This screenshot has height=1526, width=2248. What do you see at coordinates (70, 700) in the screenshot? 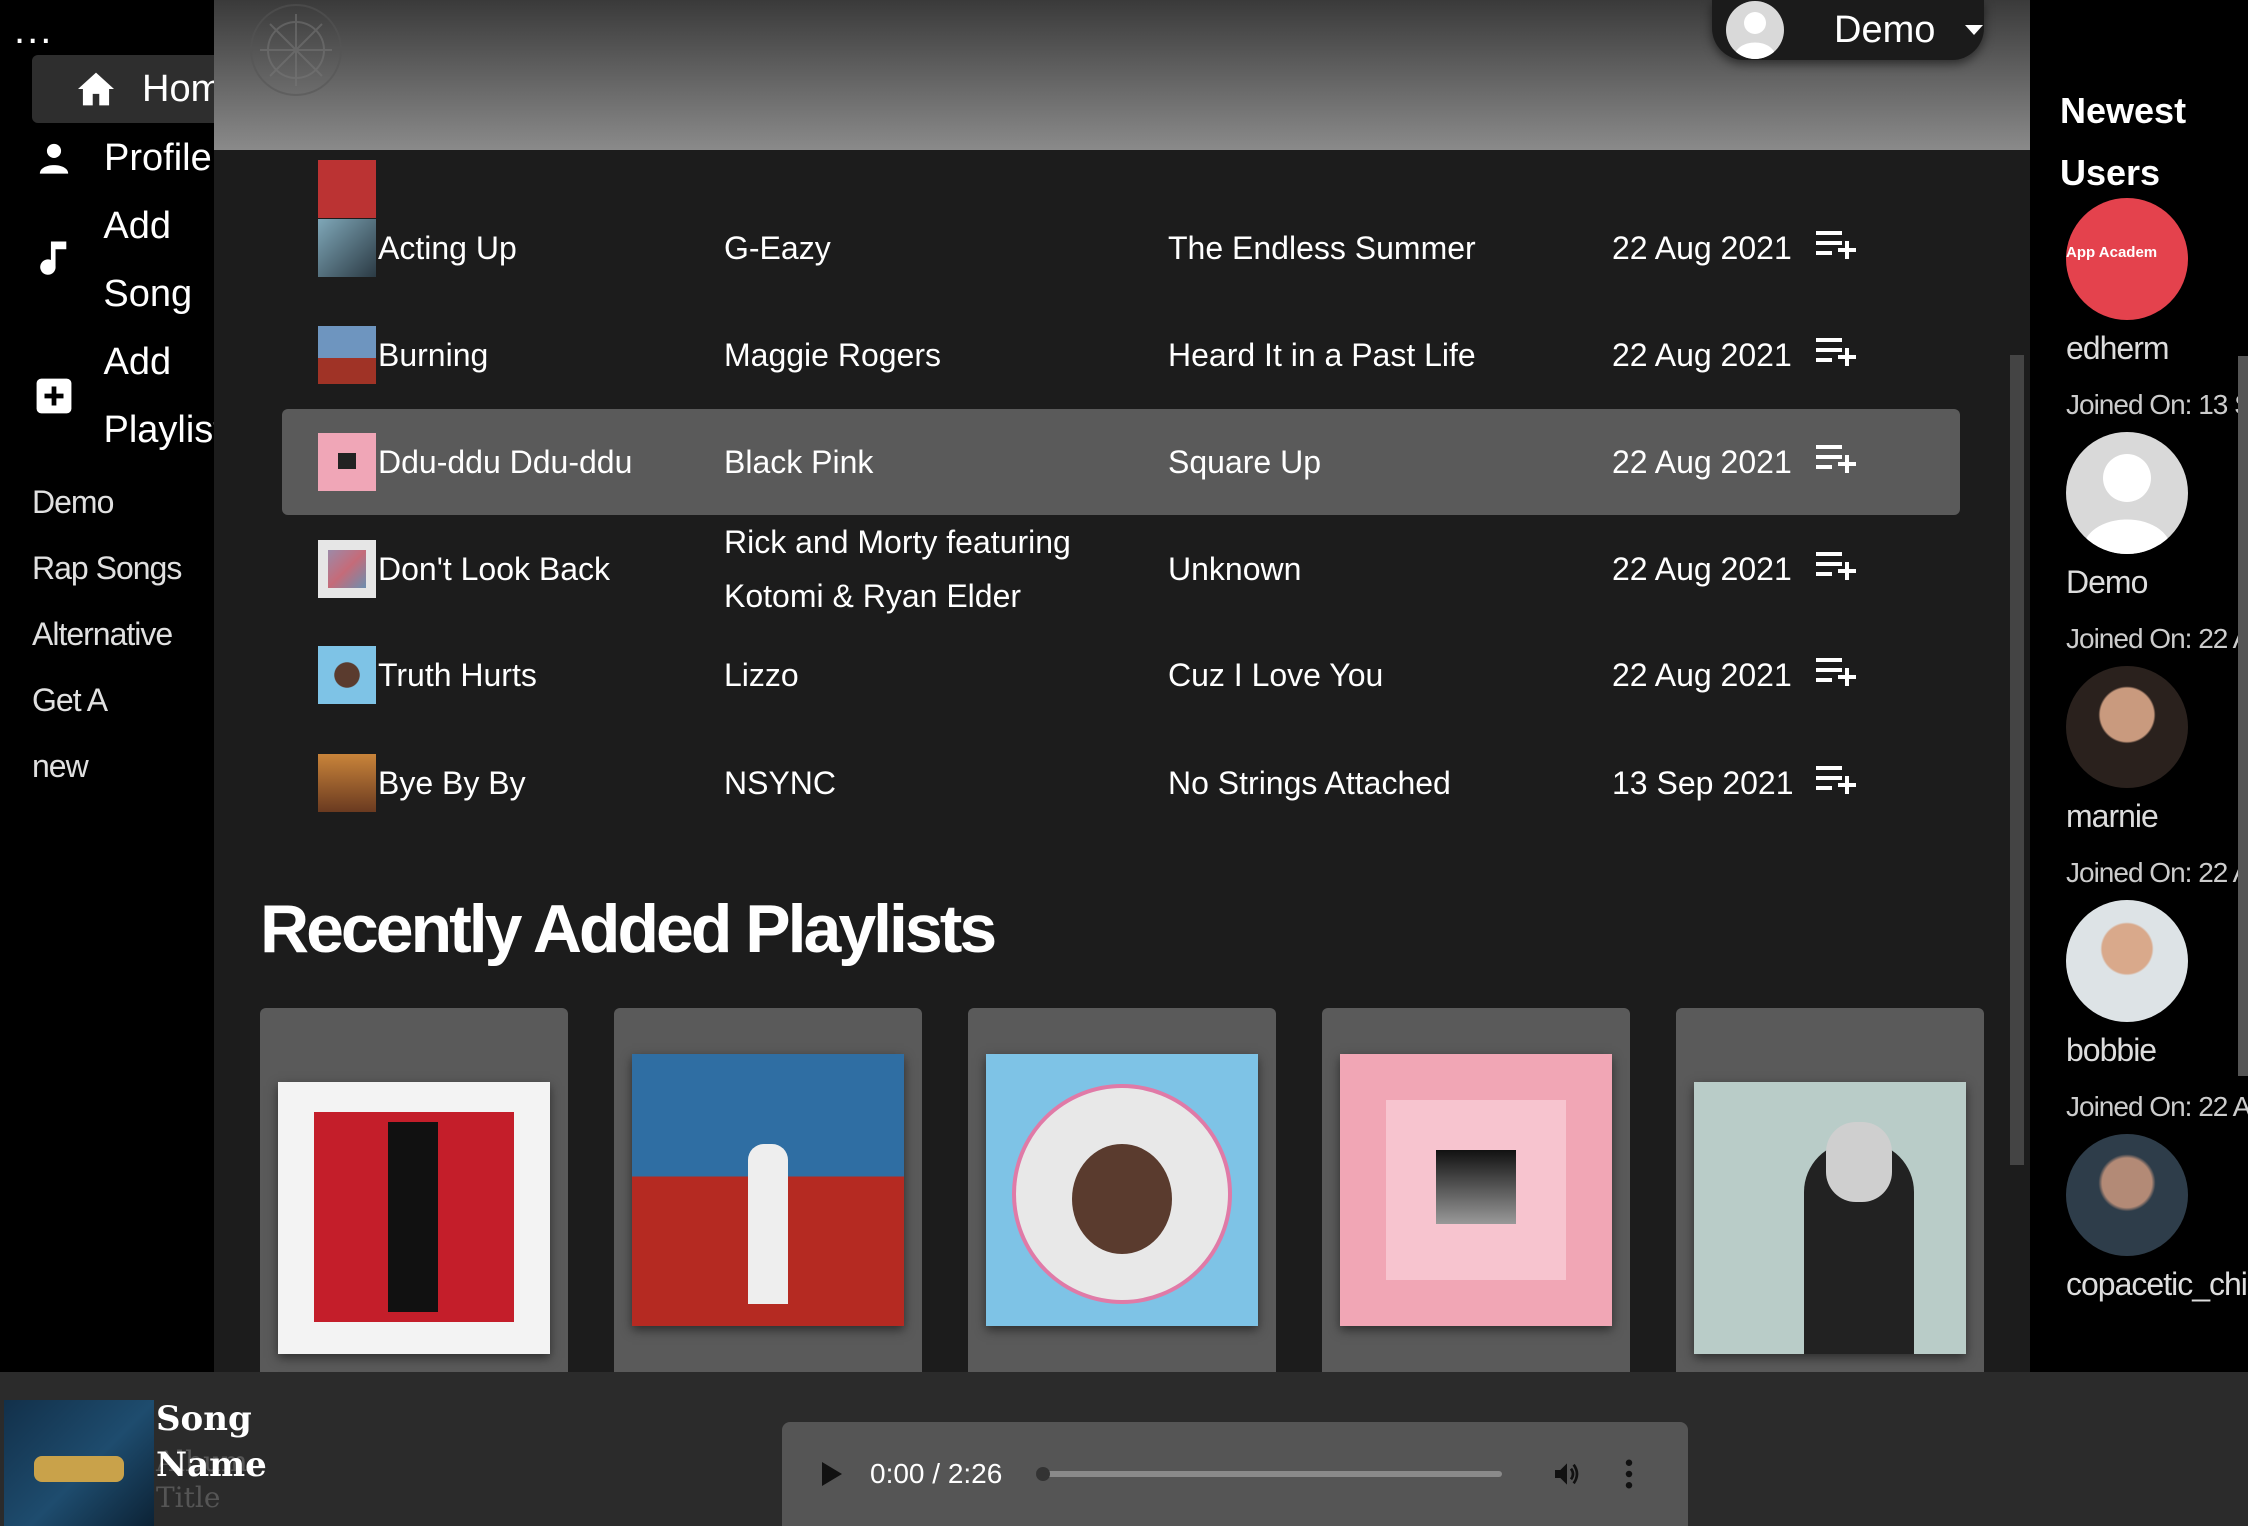
I see `sidebar-playlist-item: Get A` at bounding box center [70, 700].